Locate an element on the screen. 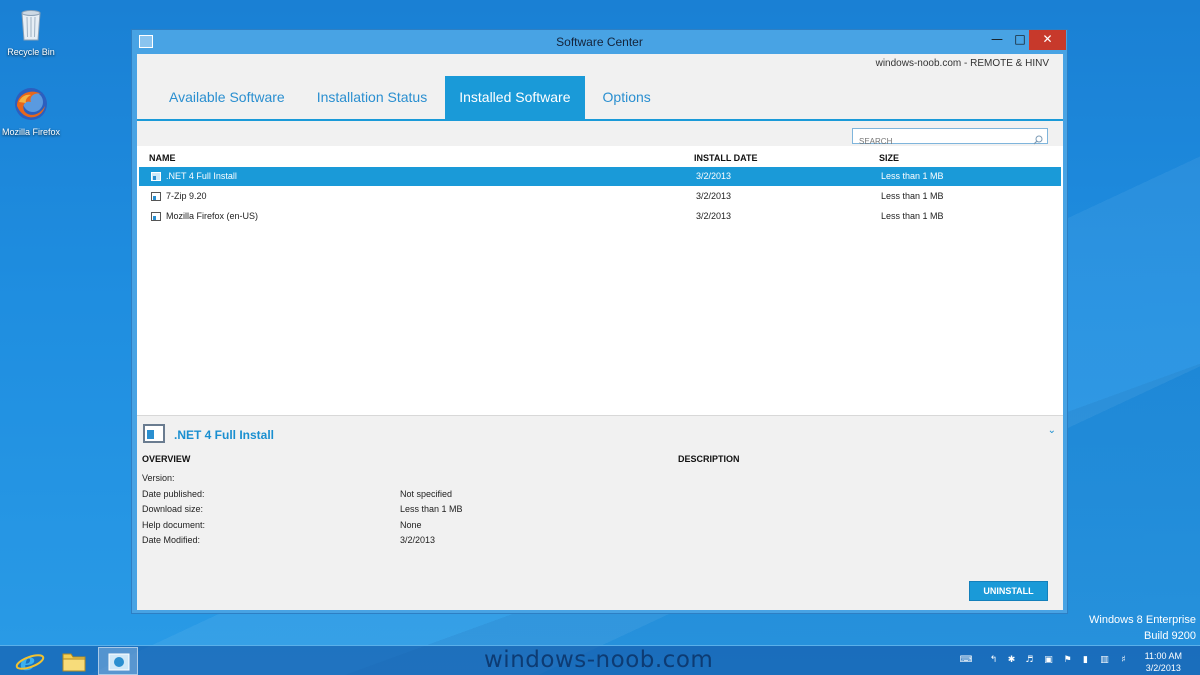  tab-installed-software: Installed Software is located at coordinates (515, 97).